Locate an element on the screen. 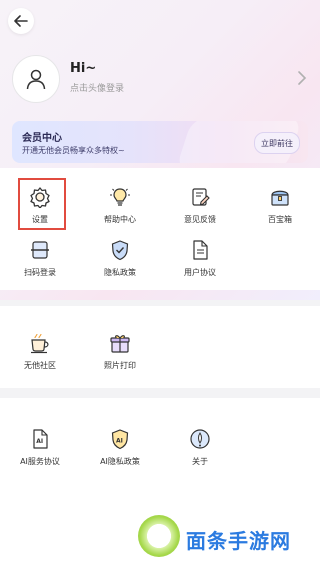  gift-icon is located at coordinates (120, 344).